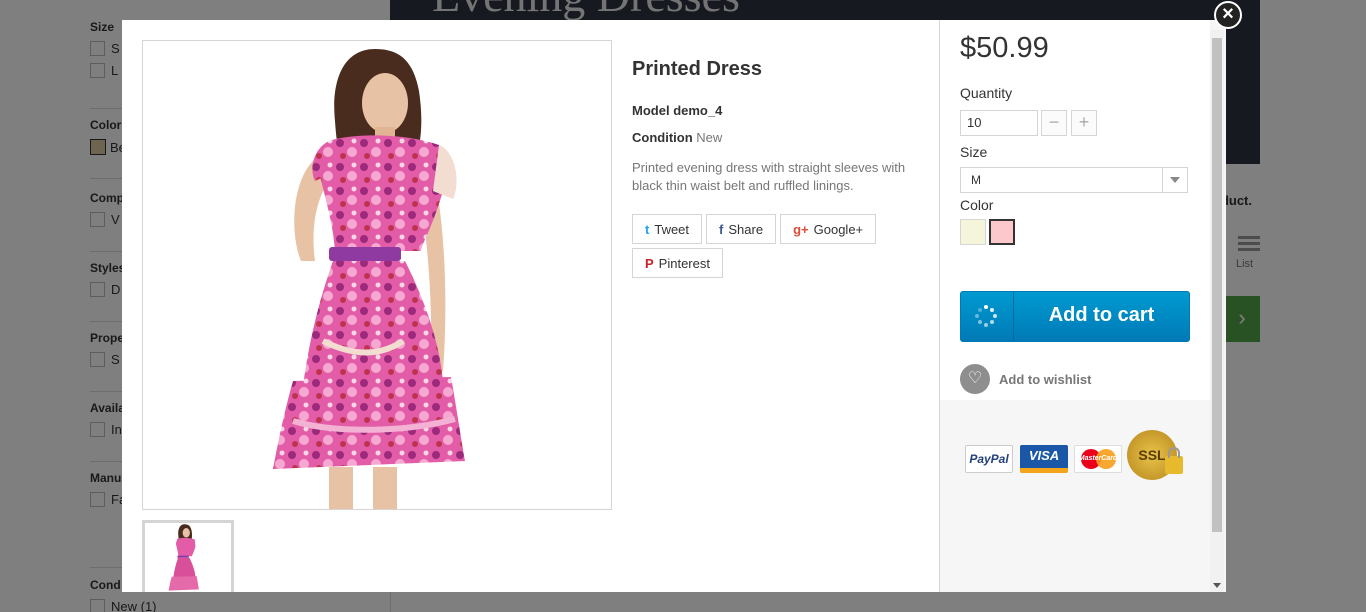 This screenshot has height=612, width=1366. Describe the element at coordinates (1044, 459) in the screenshot. I see `visa-logo: VISA` at that location.